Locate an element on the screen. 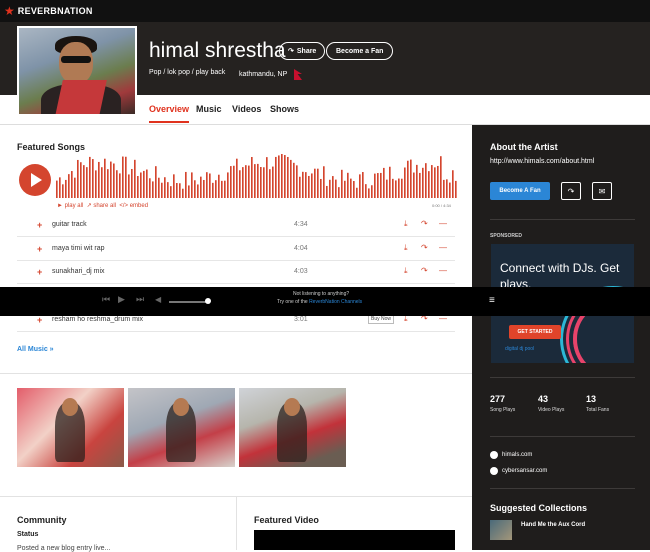 Image resolution: width=650 pixels, height=552 pixels. artist-avatar is located at coordinates (77, 71).